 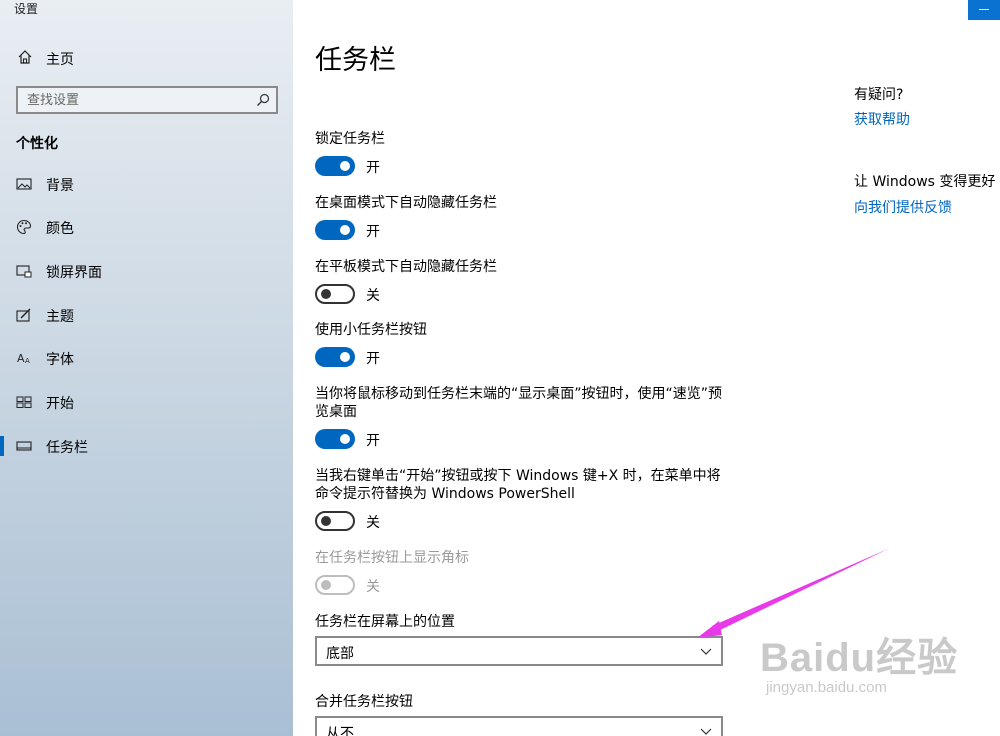 I want to click on search-box, so click(x=147, y=100).